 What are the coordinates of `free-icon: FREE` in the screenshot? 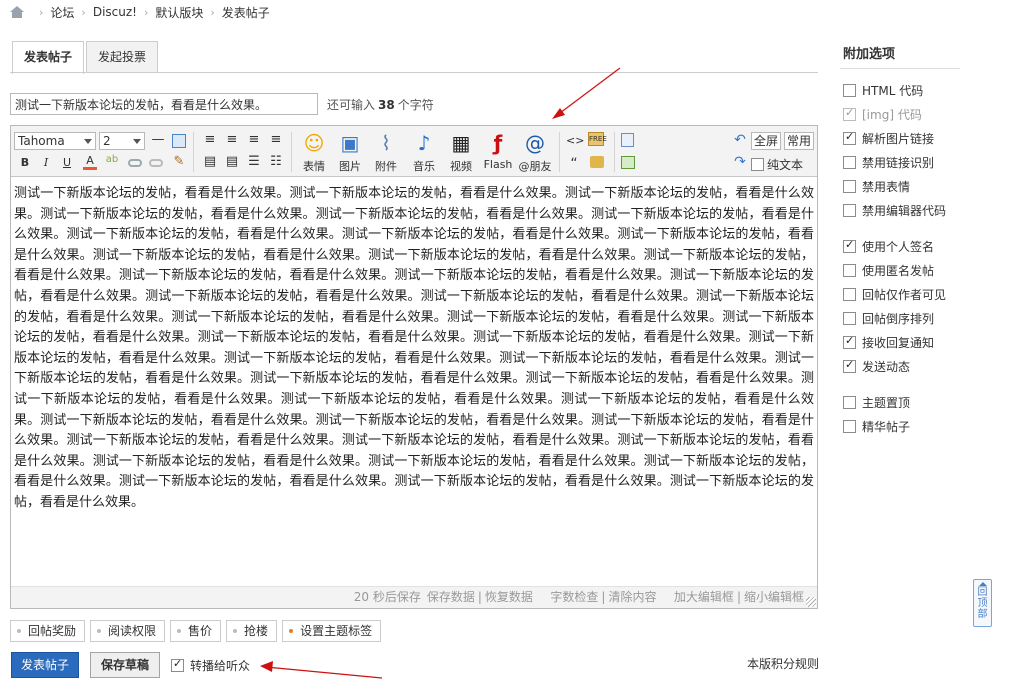 It's located at (597, 139).